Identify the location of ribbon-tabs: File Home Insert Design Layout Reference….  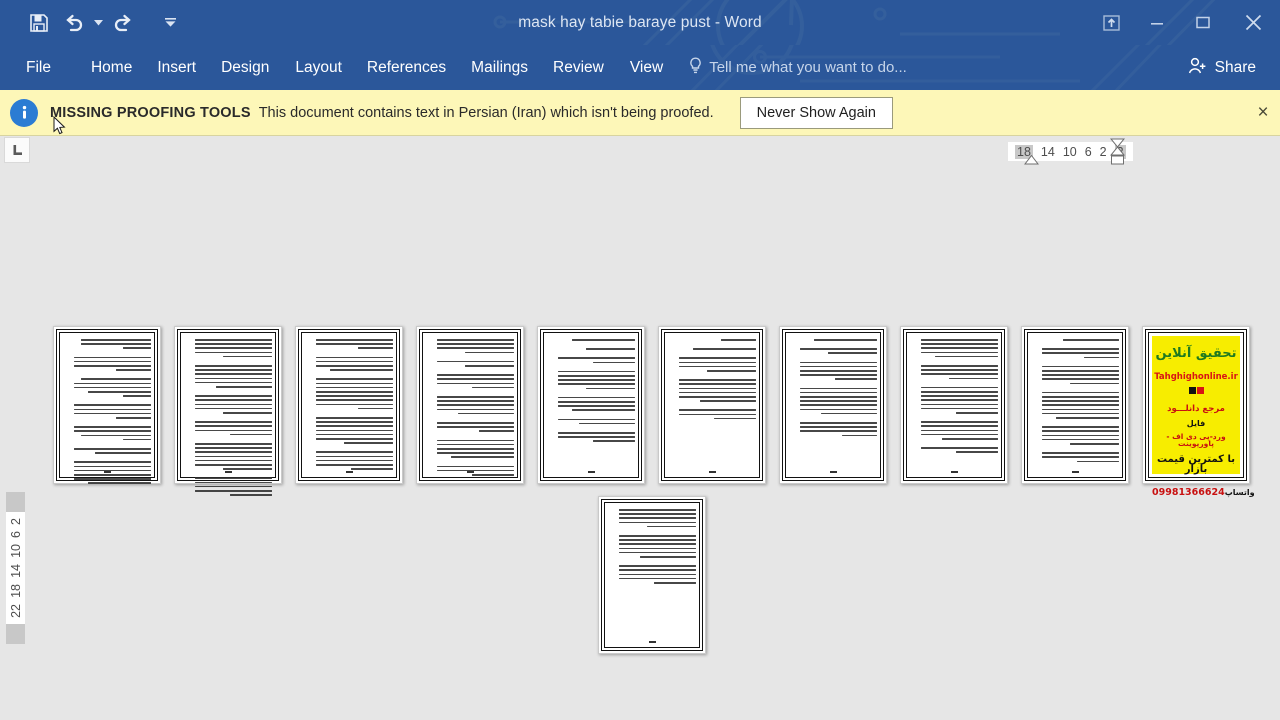
(331, 67).